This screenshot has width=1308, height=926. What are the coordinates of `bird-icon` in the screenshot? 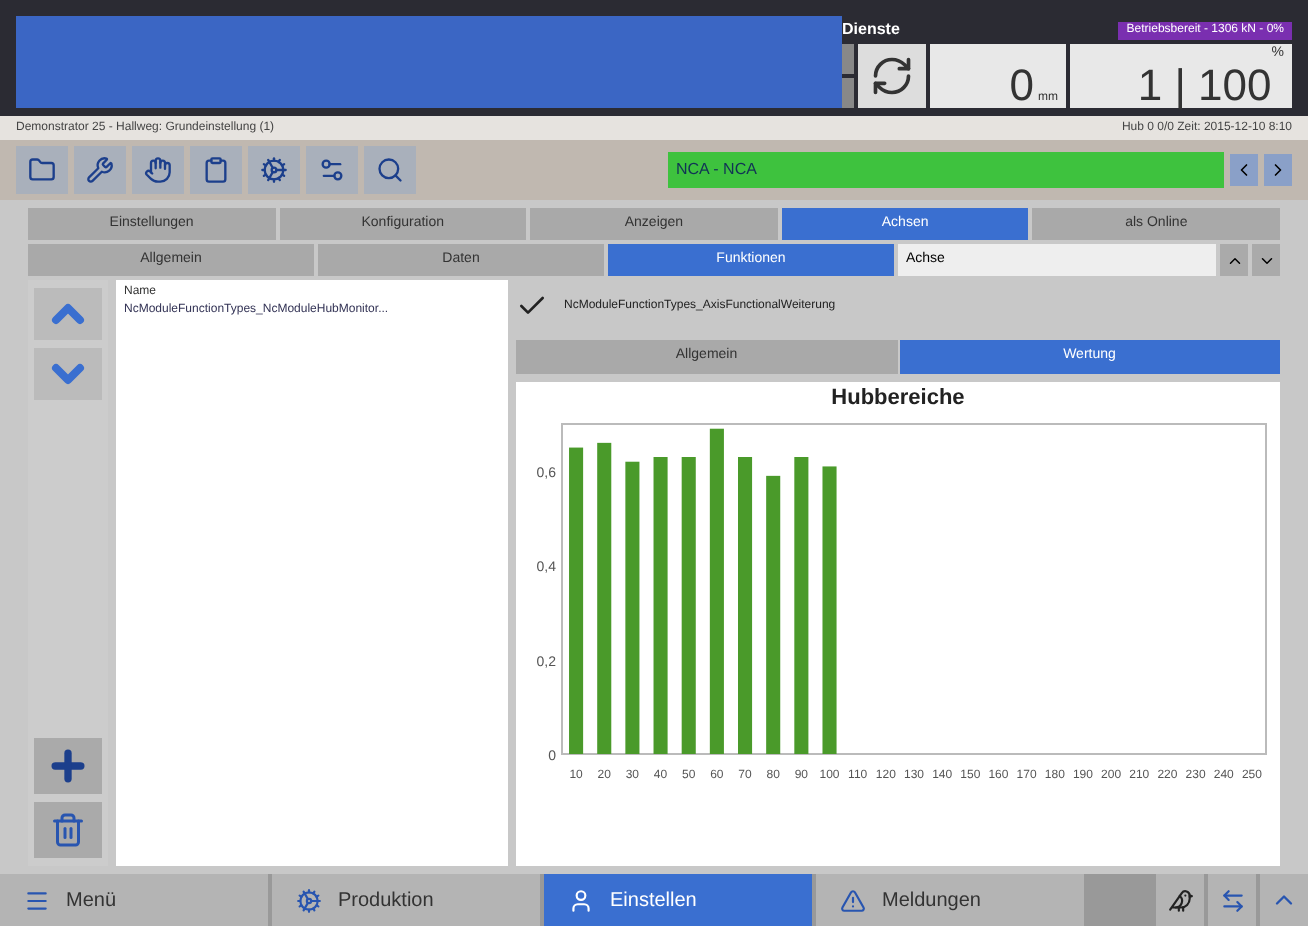 It's located at (1180, 900).